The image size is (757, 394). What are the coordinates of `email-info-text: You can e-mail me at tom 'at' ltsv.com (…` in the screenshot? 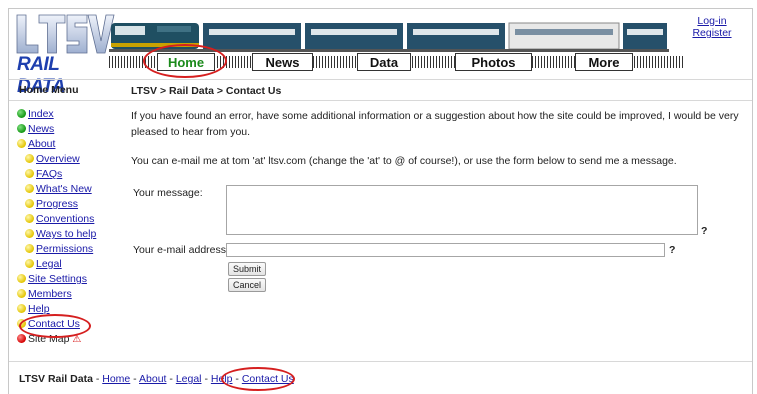 It's located at (404, 161).